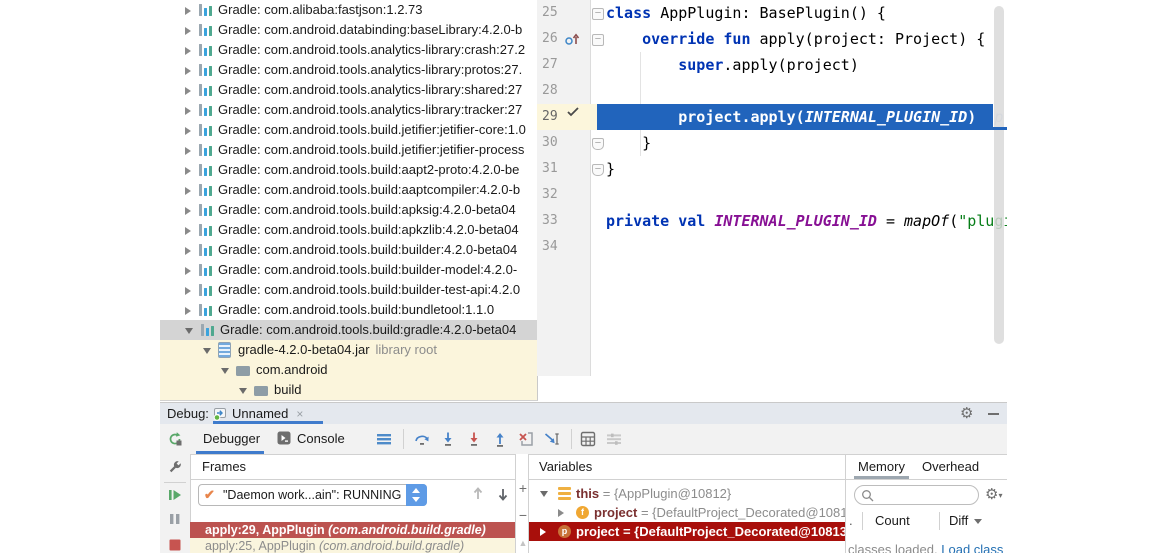 This screenshot has width=1167, height=553. Describe the element at coordinates (175, 495) in the screenshot. I see `resume-button` at that location.